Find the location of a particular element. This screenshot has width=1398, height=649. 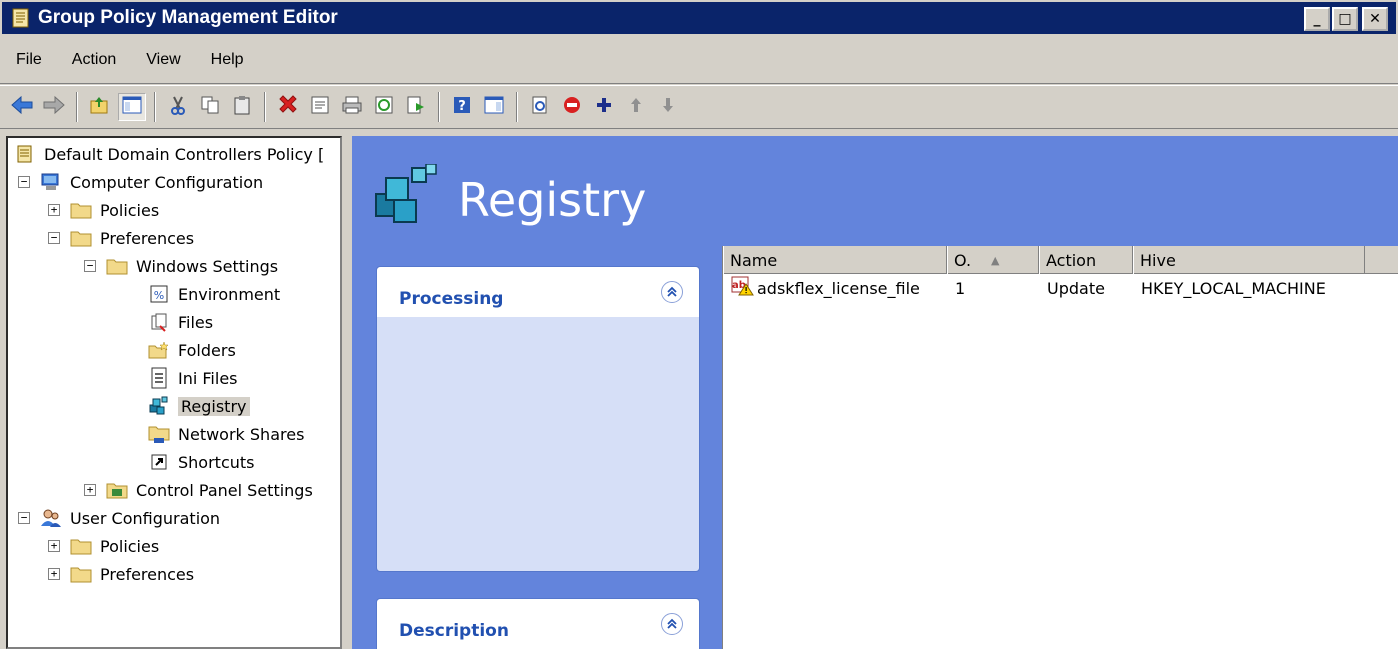

tree-item-preferences: − Preferences is located at coordinates (121, 238).